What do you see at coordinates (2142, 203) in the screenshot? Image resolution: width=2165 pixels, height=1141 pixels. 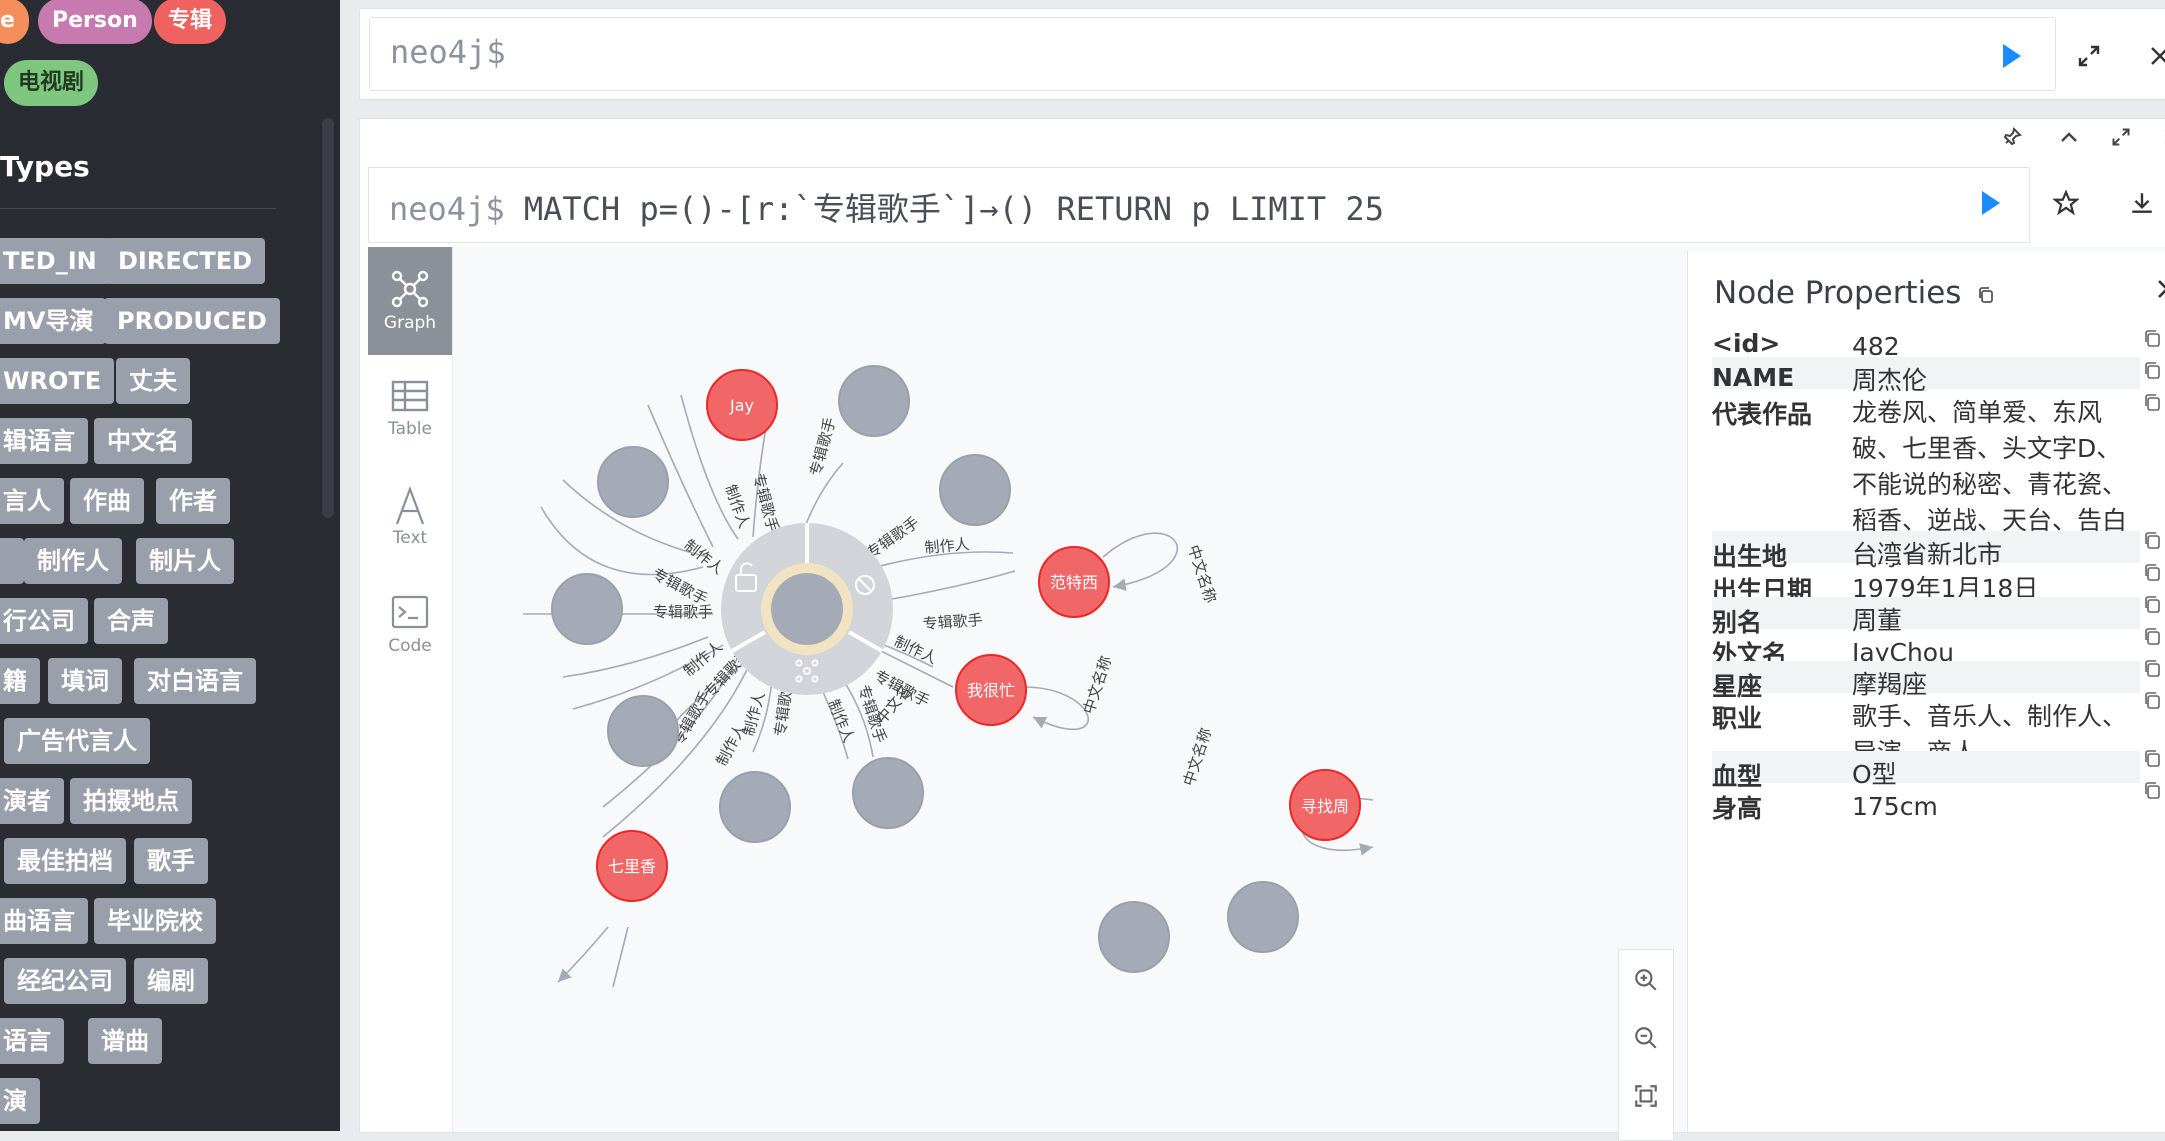 I see `download-button` at bounding box center [2142, 203].